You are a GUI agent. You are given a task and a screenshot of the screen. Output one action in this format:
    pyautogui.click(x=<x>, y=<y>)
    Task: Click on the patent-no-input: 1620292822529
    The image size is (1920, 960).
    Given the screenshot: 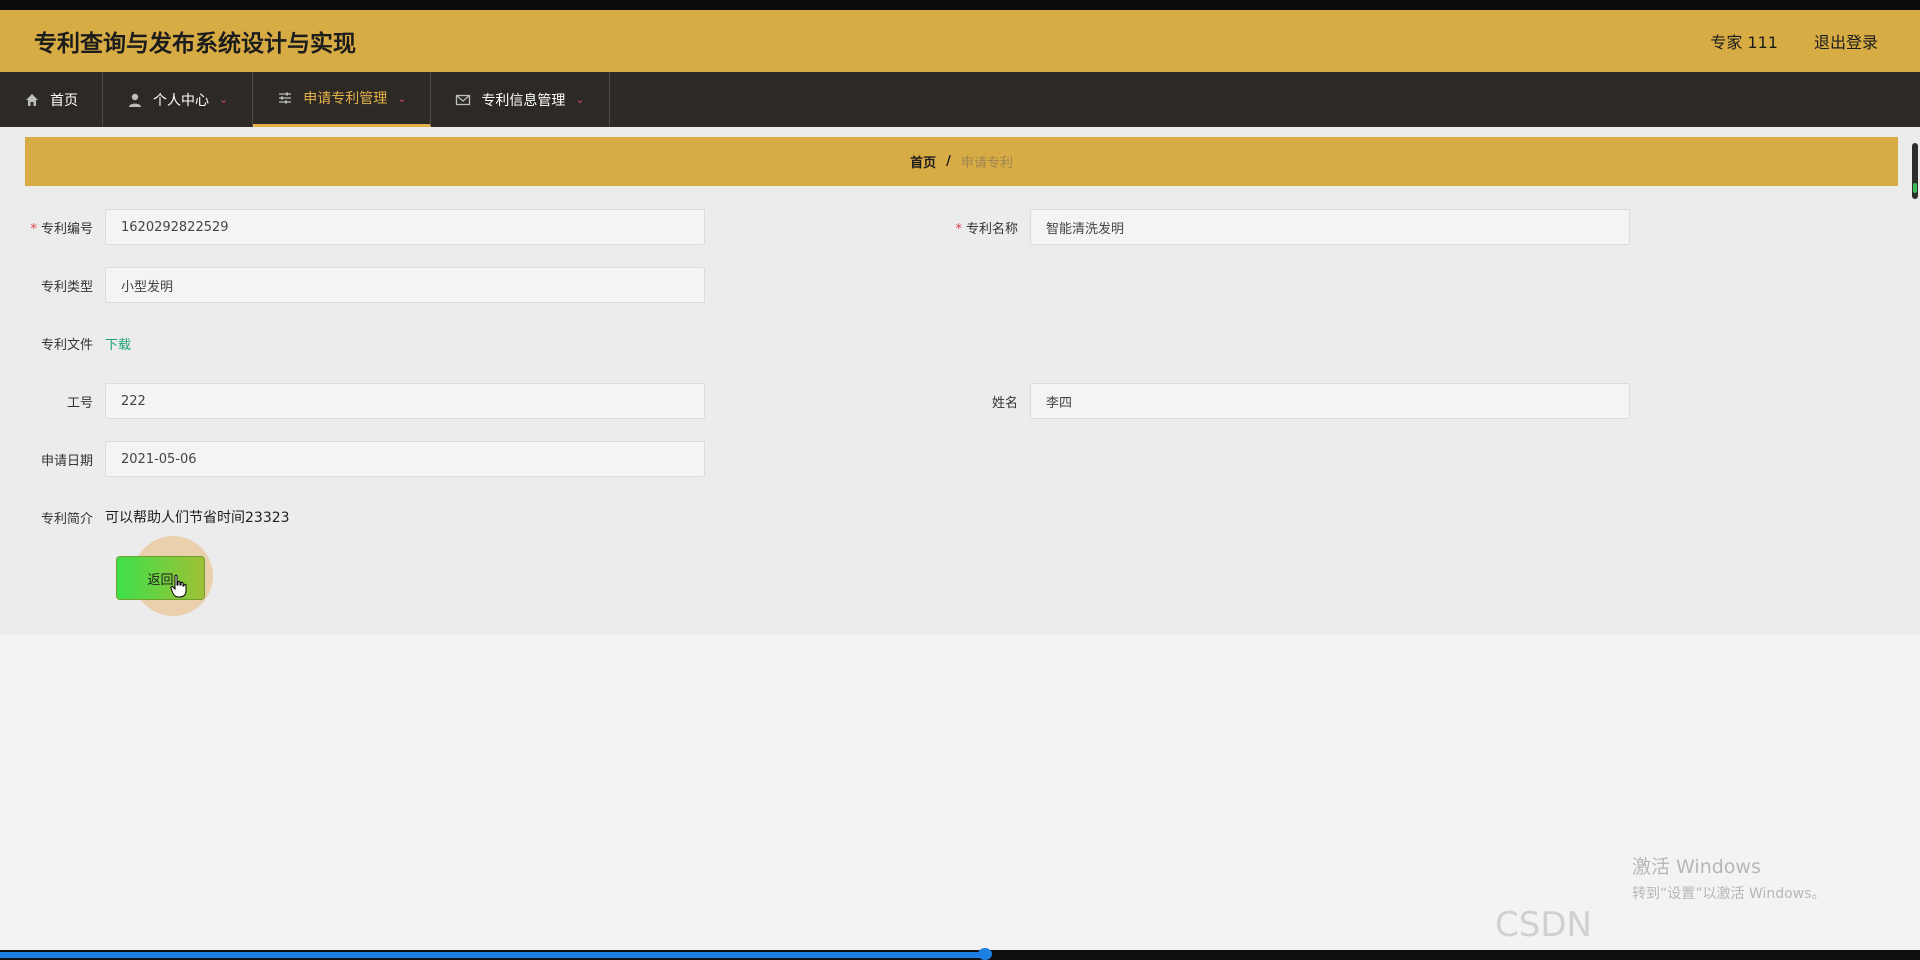 What is the action you would take?
    pyautogui.click(x=405, y=227)
    